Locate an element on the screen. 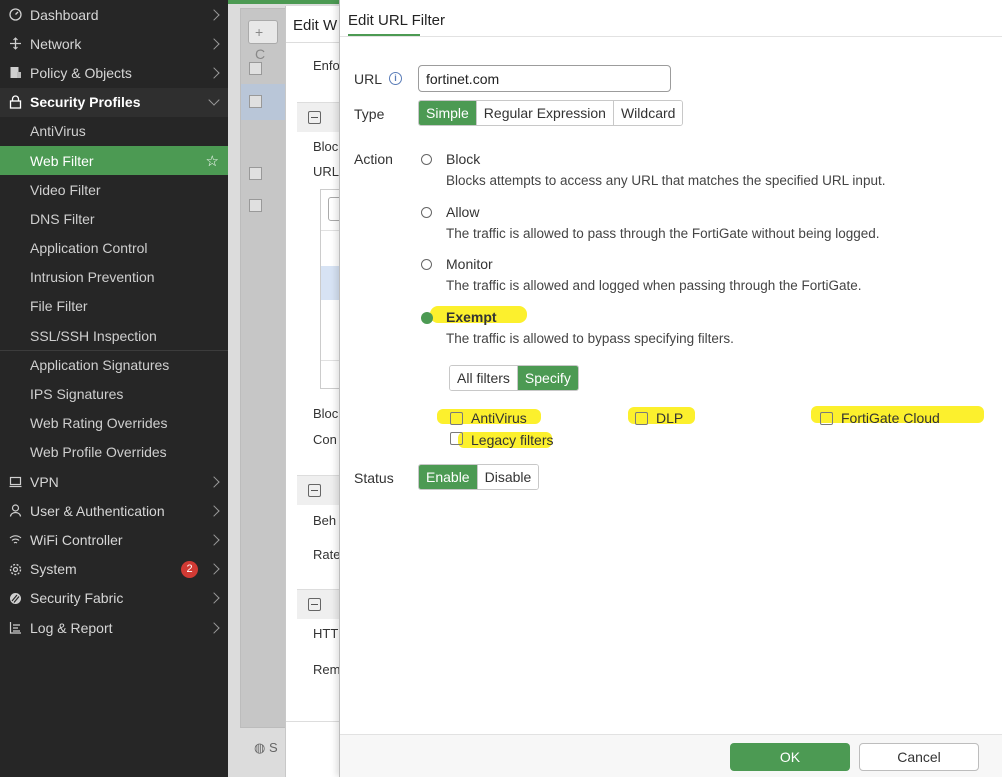  exempt-fortigate-cloud-label: FortiGate Cloud is located at coordinates (890, 418).